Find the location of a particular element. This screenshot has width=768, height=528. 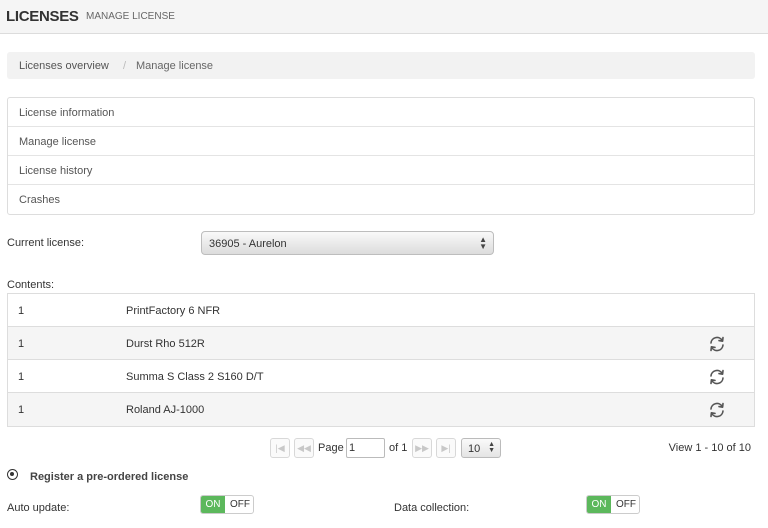

auto-update-toggle: ON OFF is located at coordinates (227, 504).